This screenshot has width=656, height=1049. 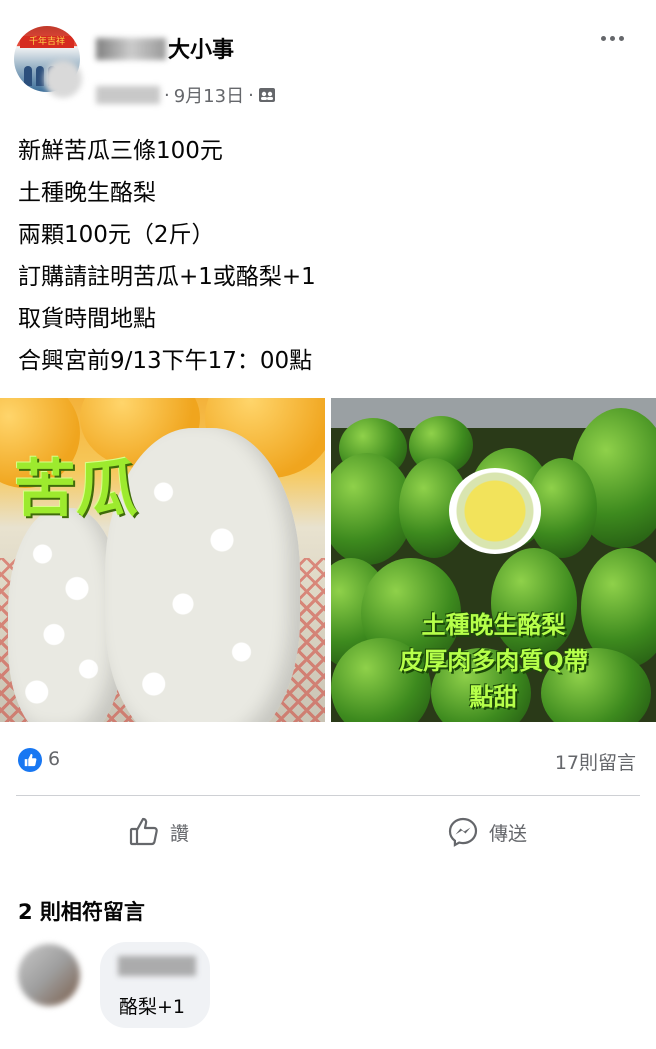 What do you see at coordinates (30, 760) in the screenshot?
I see `like-reaction-icon` at bounding box center [30, 760].